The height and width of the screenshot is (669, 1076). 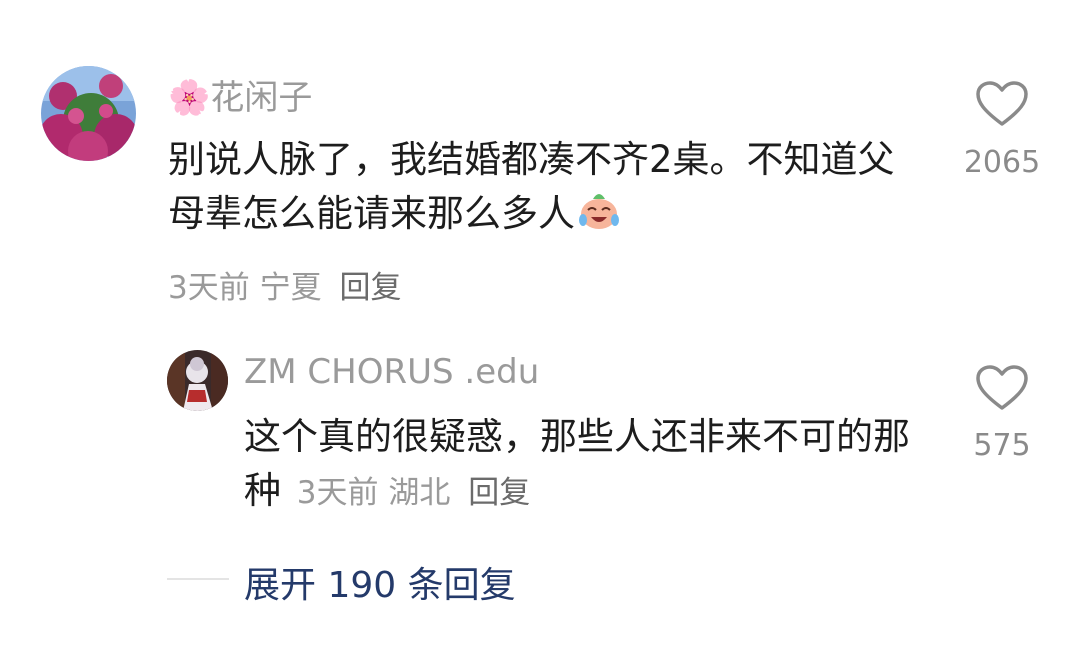 What do you see at coordinates (189, 98) in the screenshot?
I see `cherry-blossom-emoji: 🌸` at bounding box center [189, 98].